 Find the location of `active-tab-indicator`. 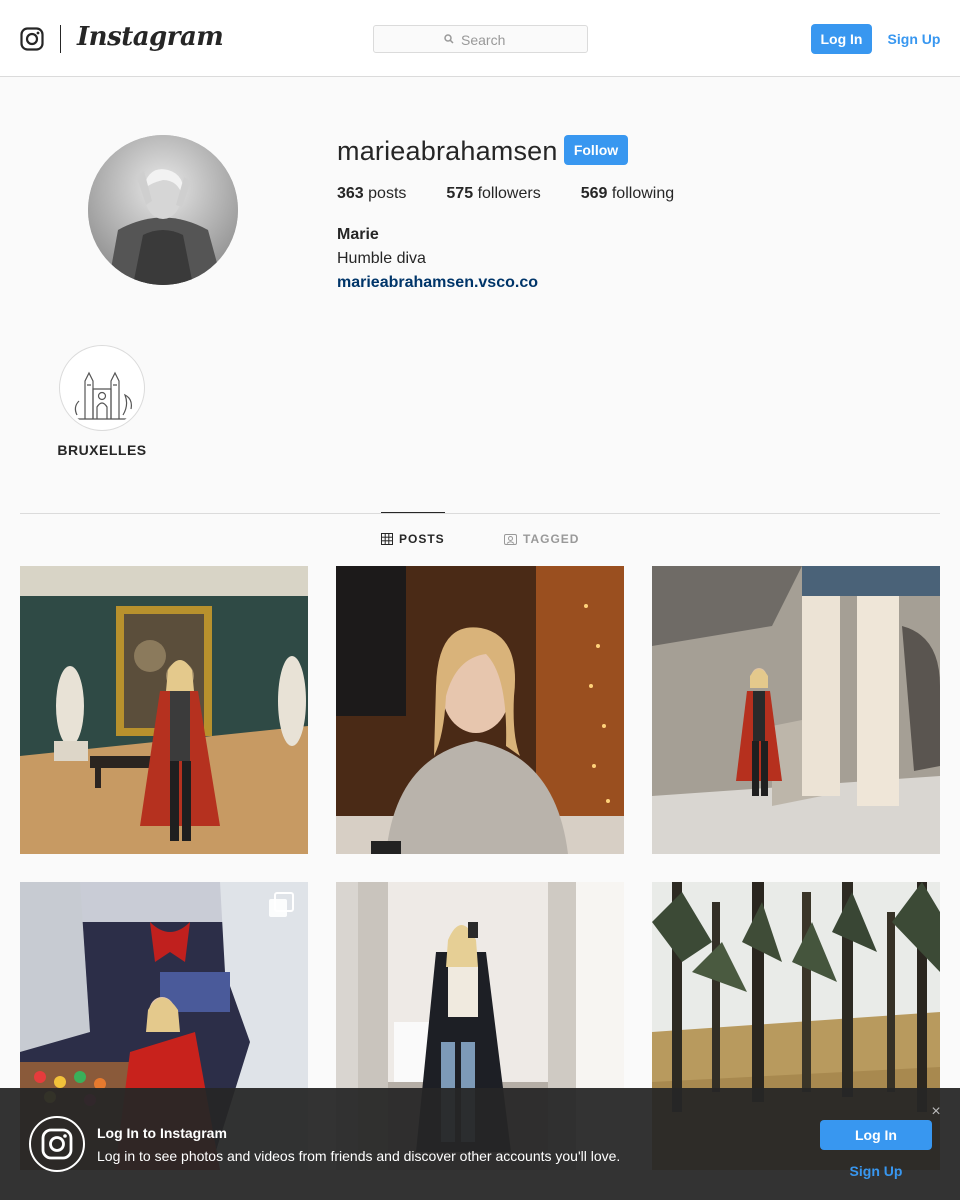

active-tab-indicator is located at coordinates (413, 512).